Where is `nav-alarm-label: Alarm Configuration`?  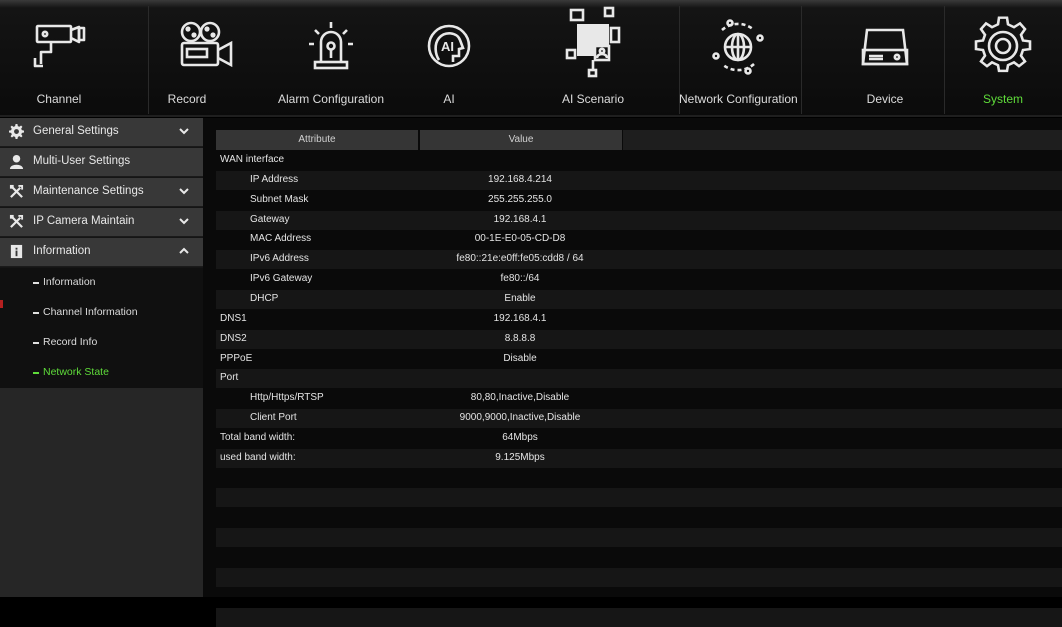
nav-alarm-label: Alarm Configuration is located at coordinates (331, 99).